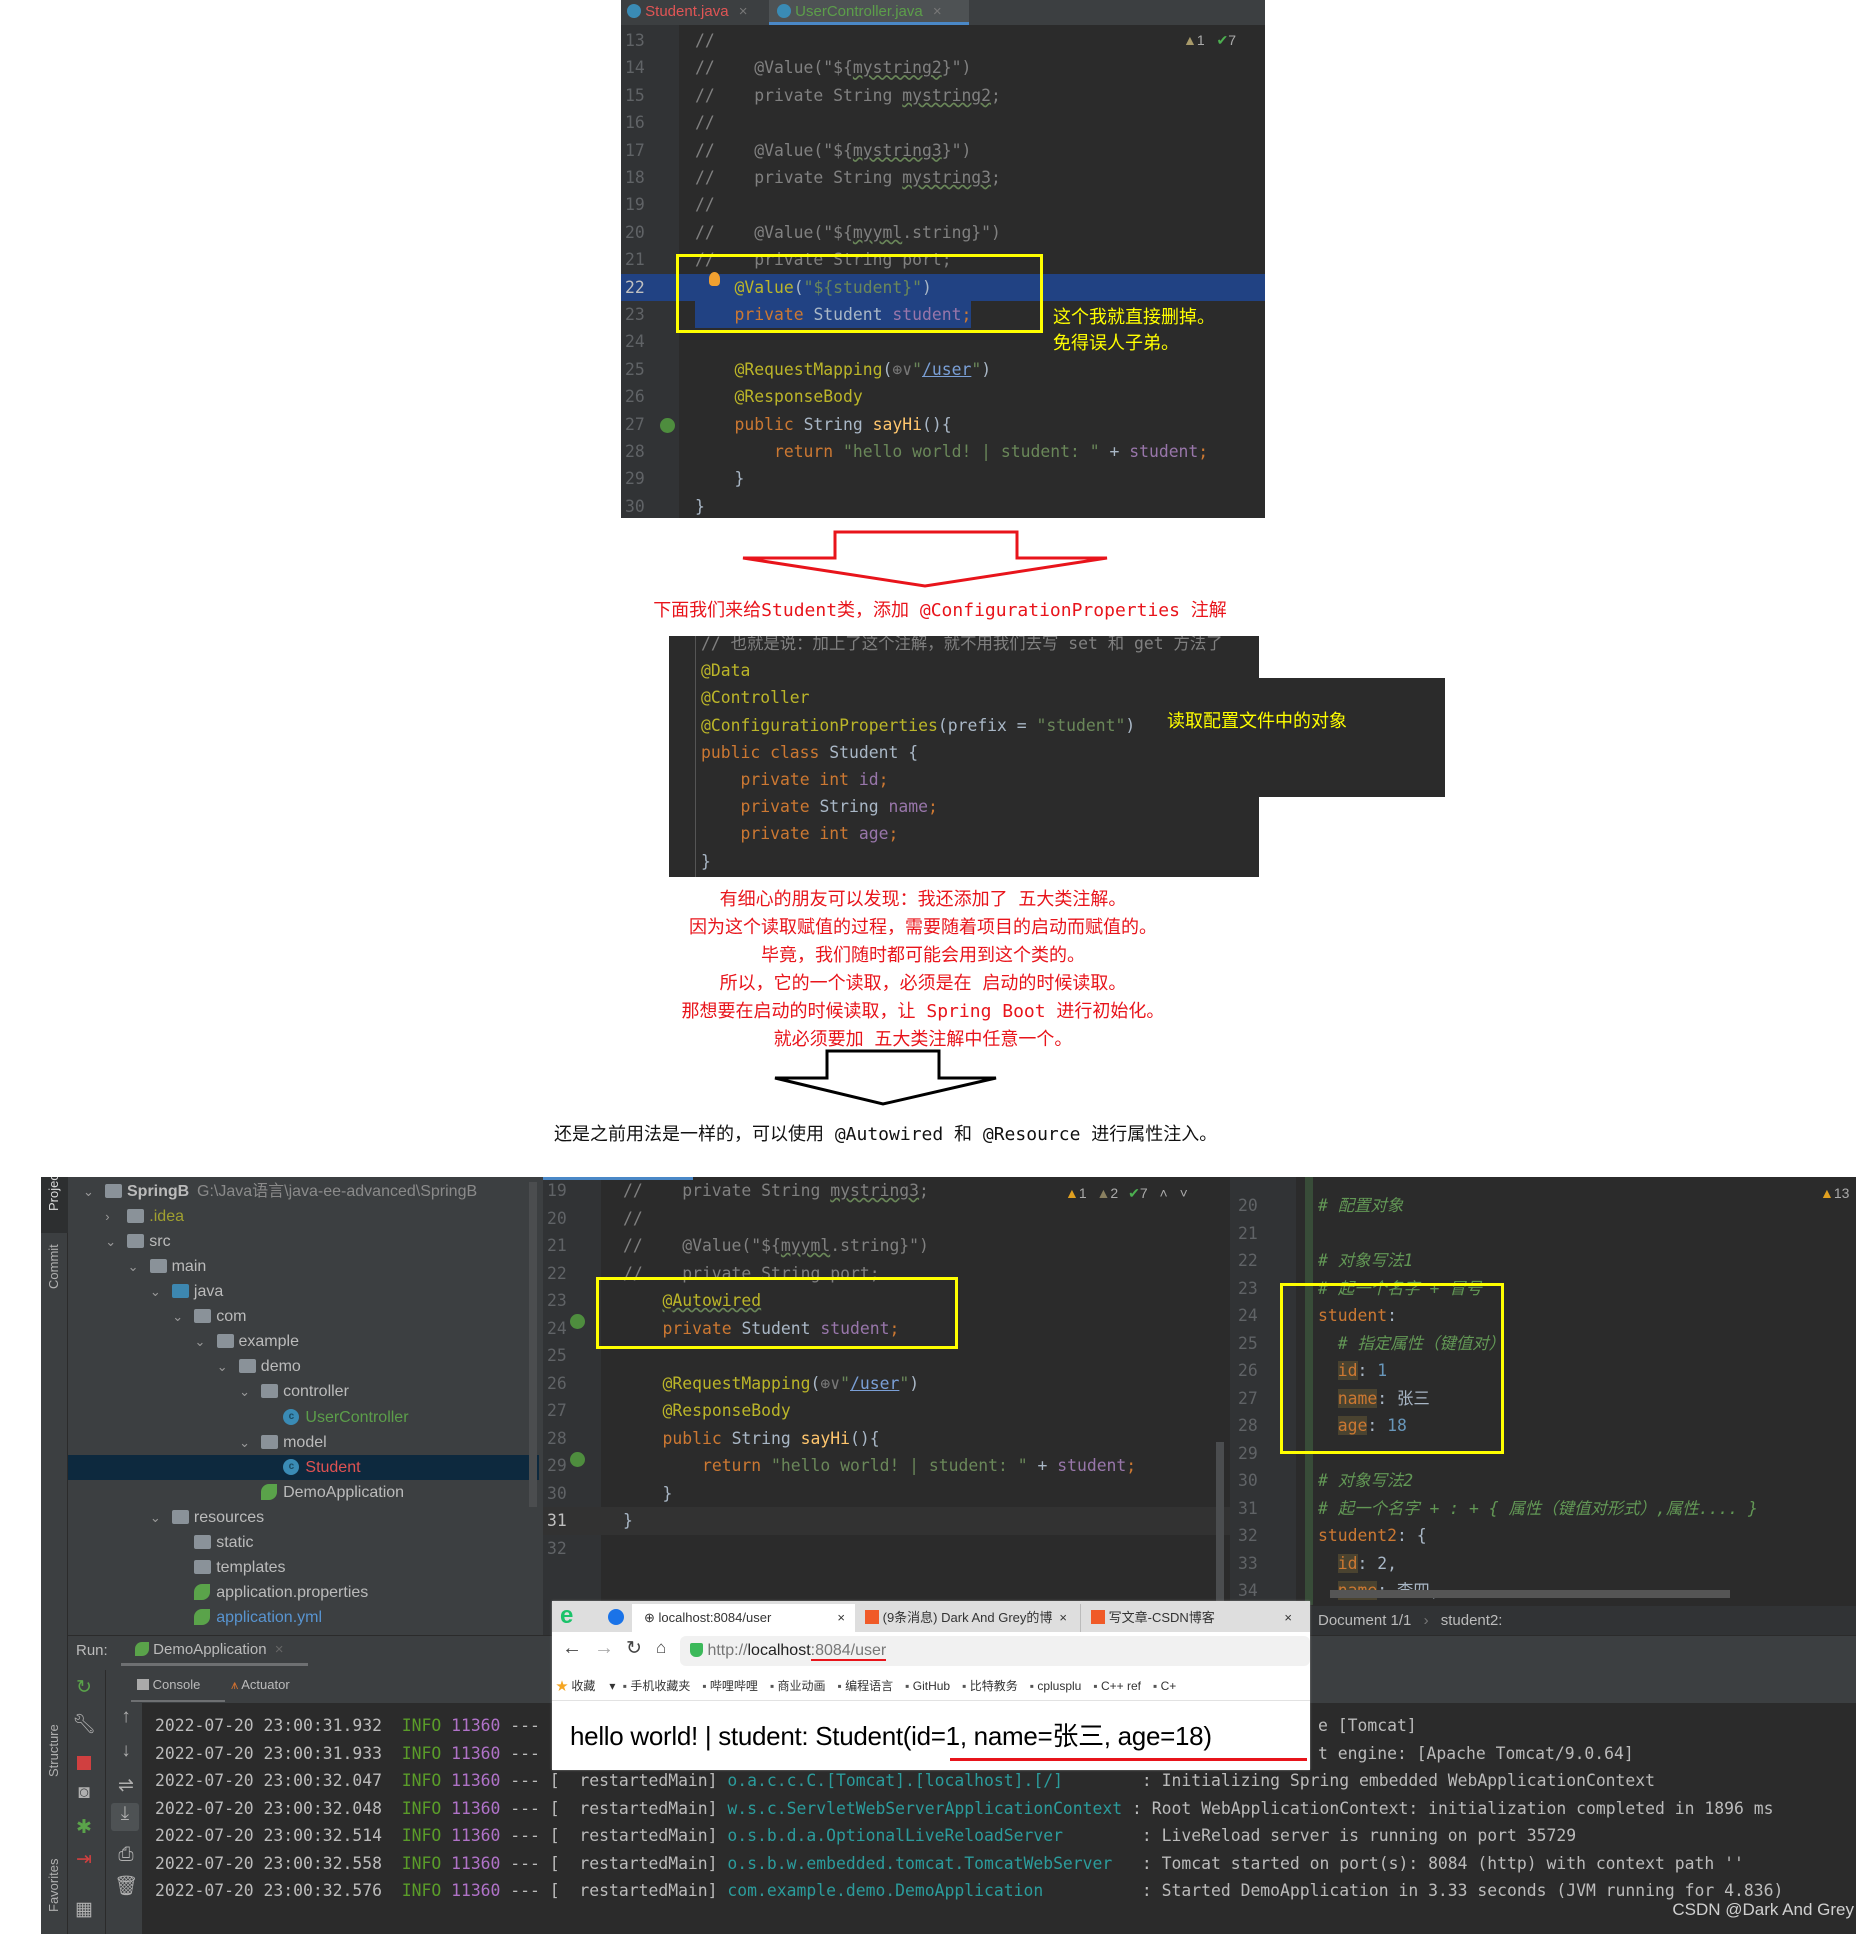 The height and width of the screenshot is (1934, 1866). I want to click on tree-item: ⌄ controller, so click(303, 1391).